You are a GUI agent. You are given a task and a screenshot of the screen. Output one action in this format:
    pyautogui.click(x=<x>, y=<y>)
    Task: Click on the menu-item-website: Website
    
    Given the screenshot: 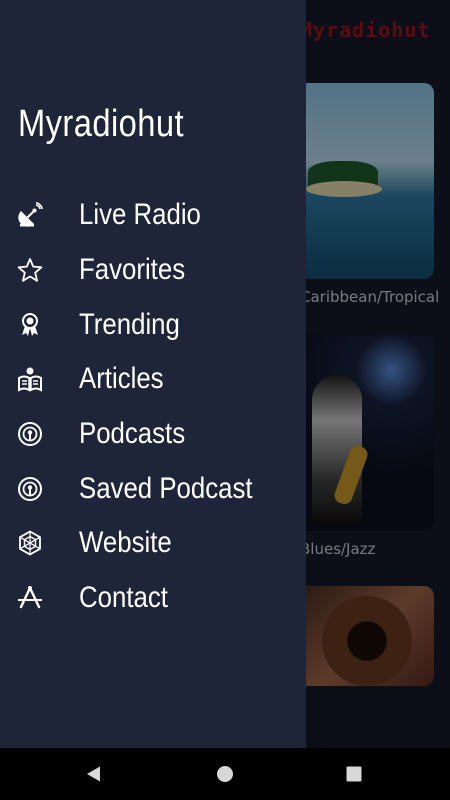 What is the action you would take?
    pyautogui.click(x=153, y=543)
    